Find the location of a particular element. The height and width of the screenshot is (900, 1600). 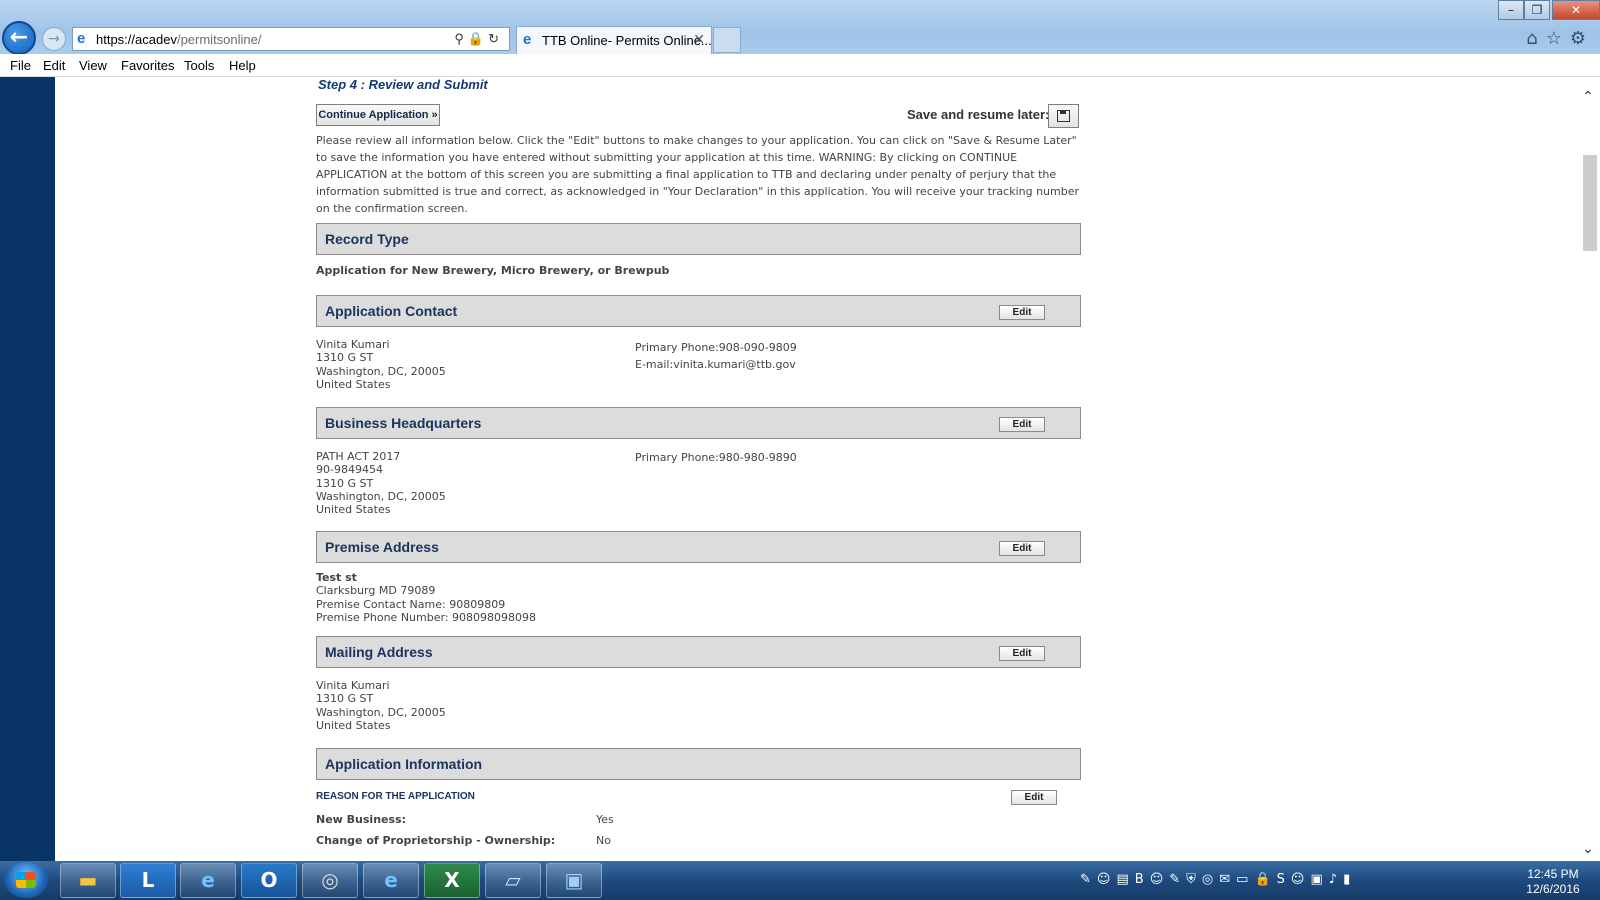

new-tab-button is located at coordinates (727, 40).